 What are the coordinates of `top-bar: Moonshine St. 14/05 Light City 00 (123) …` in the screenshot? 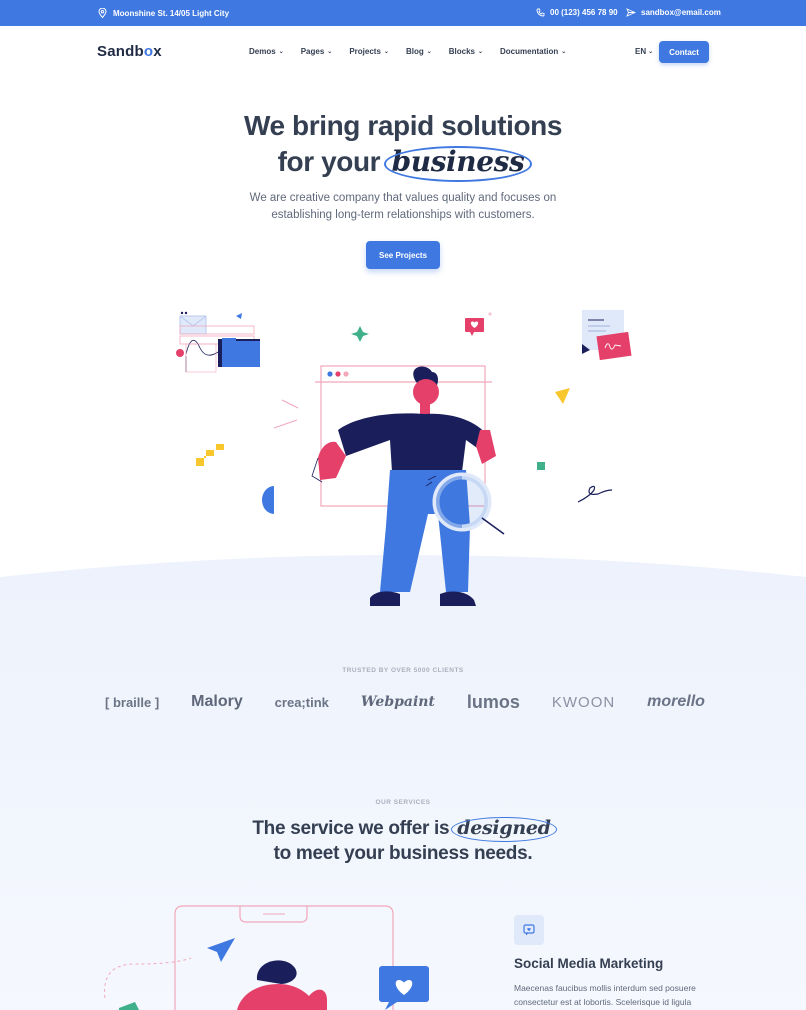 It's located at (403, 13).